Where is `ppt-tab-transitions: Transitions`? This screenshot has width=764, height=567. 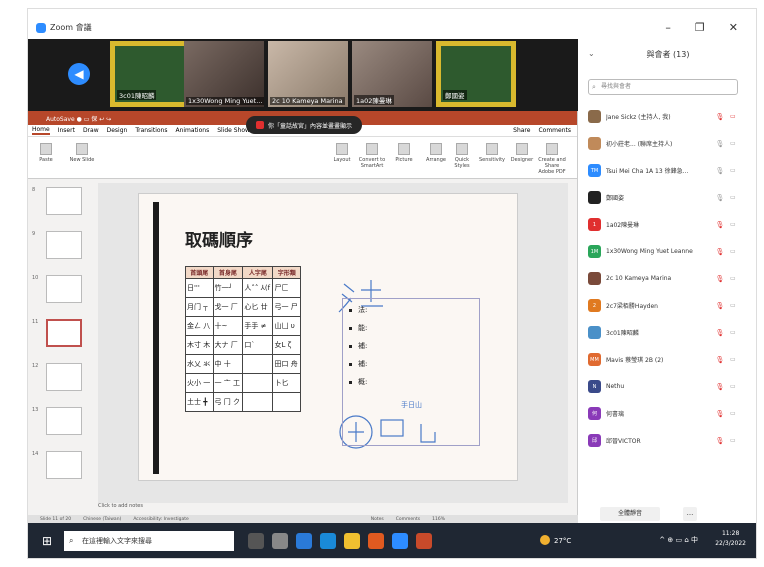 ppt-tab-transitions: Transitions is located at coordinates (151, 130).